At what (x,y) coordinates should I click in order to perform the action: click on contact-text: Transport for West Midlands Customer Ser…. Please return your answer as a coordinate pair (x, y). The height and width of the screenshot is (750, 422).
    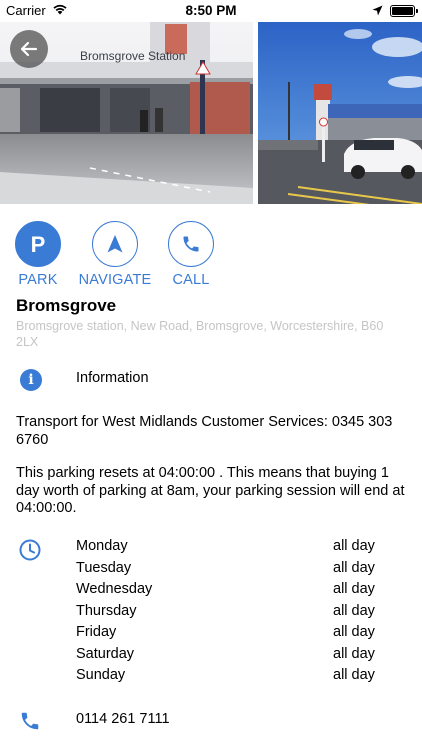
    Looking at the image, I should click on (204, 431).